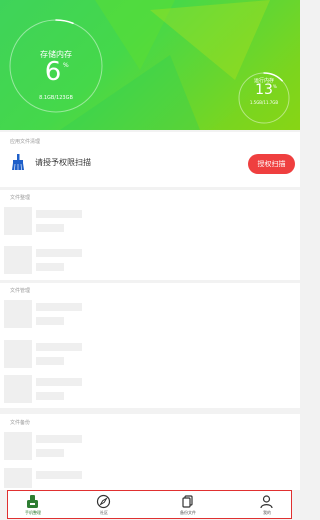 Image resolution: width=320 pixels, height=520 pixels. I want to click on storage-usage: 8.1GB/123GB, so click(56, 98).